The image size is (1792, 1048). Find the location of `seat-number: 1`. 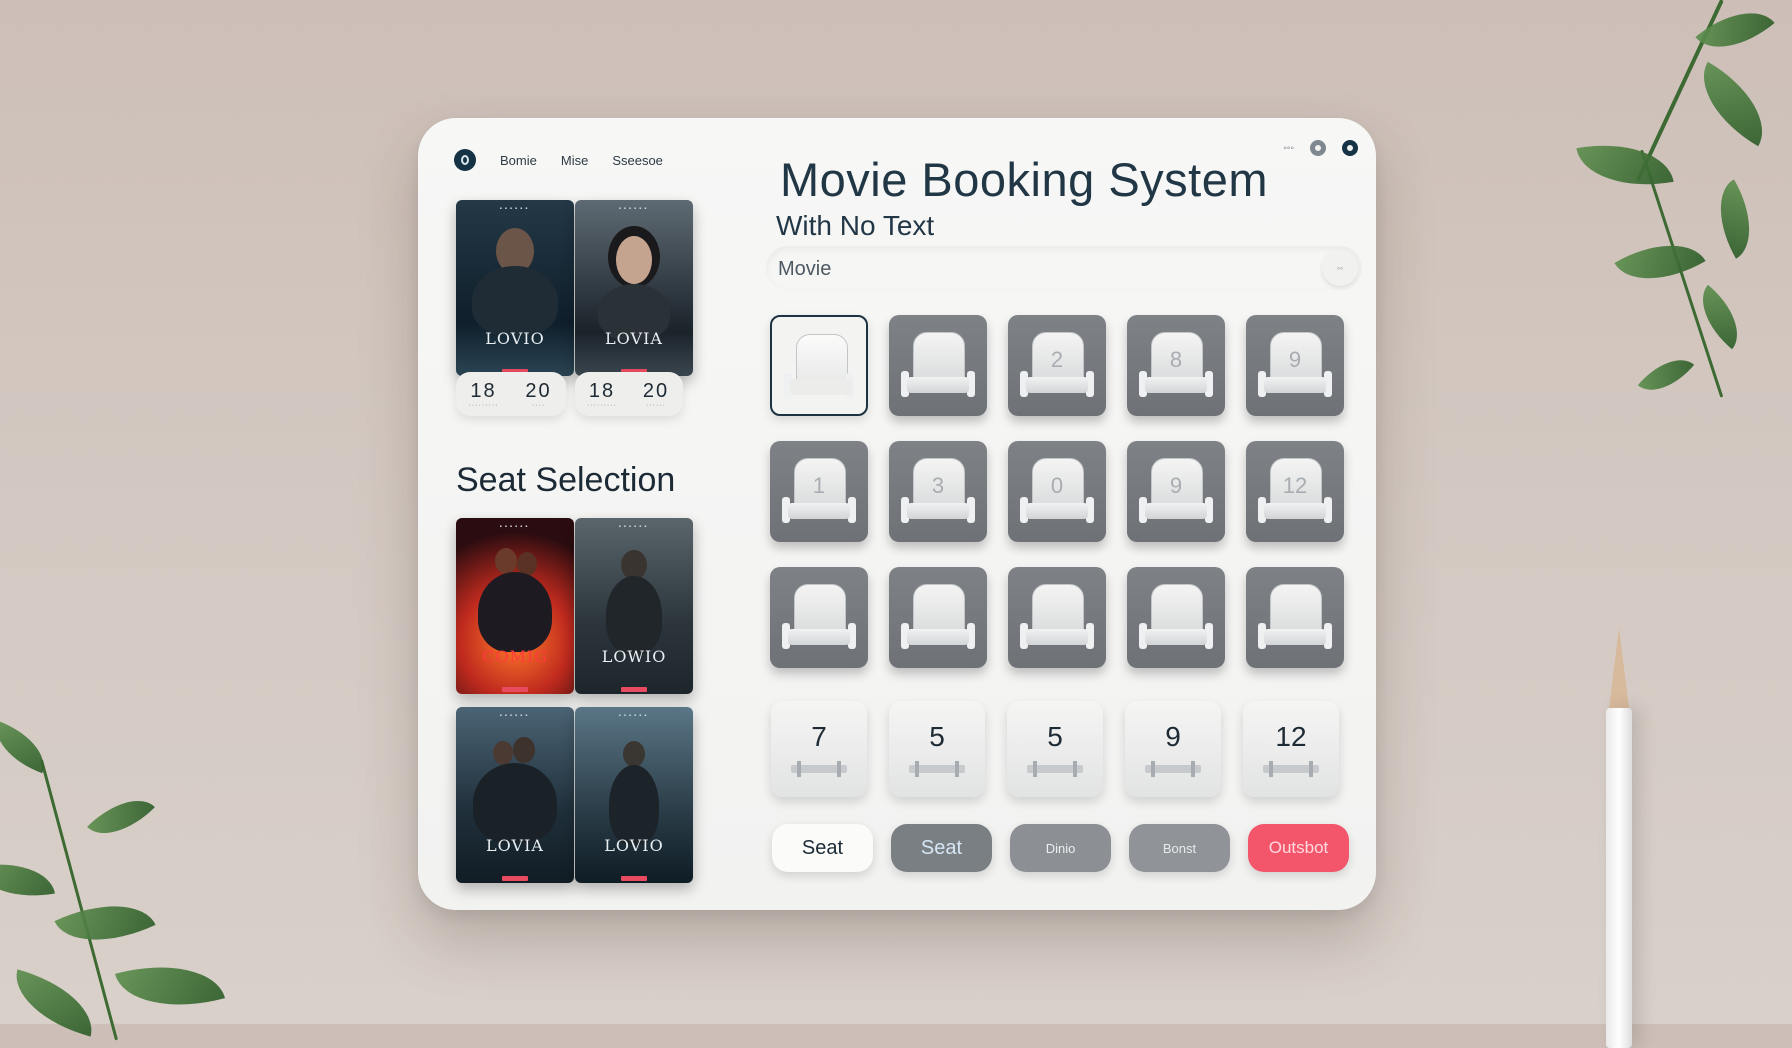

seat-number: 1 is located at coordinates (819, 485).